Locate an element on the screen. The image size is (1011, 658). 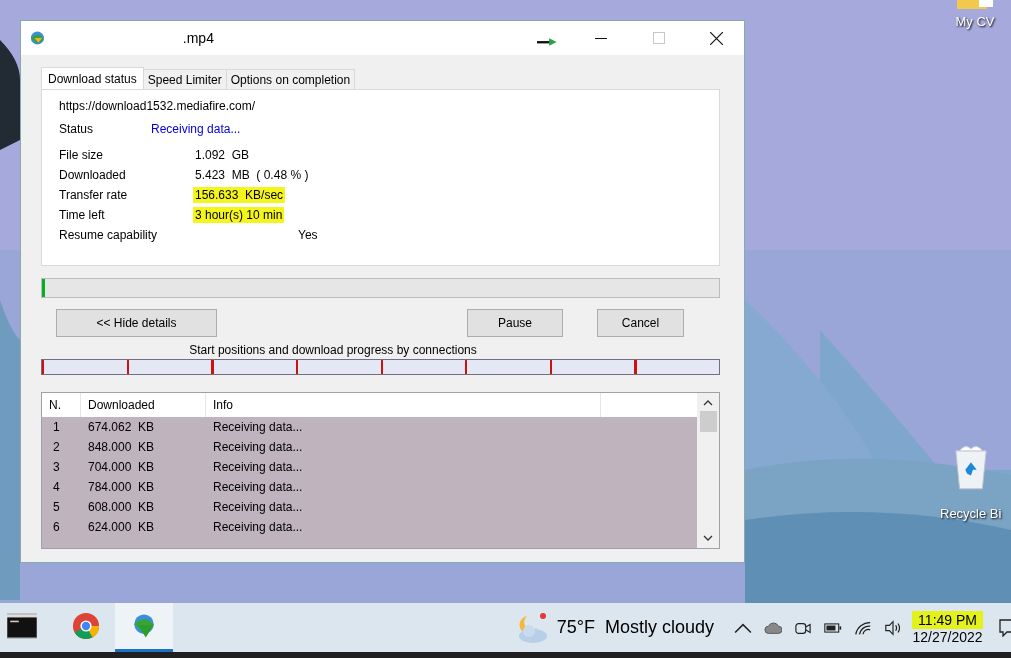
scrollbar is located at coordinates (708, 470).